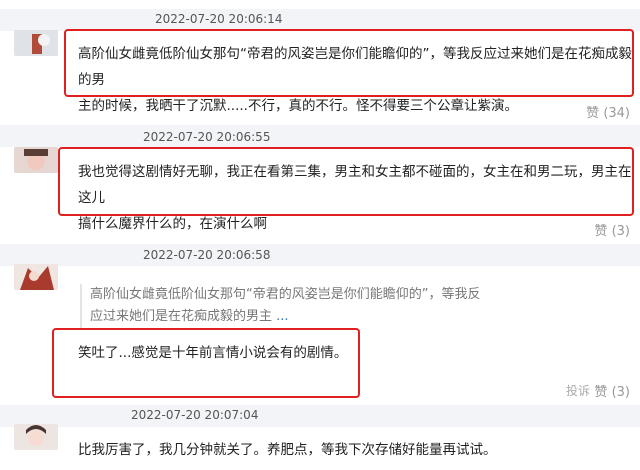 The height and width of the screenshot is (470, 640). Describe the element at coordinates (195, 415) in the screenshot. I see `comment-timestamp: 2022-07-20 20:07:04` at that location.